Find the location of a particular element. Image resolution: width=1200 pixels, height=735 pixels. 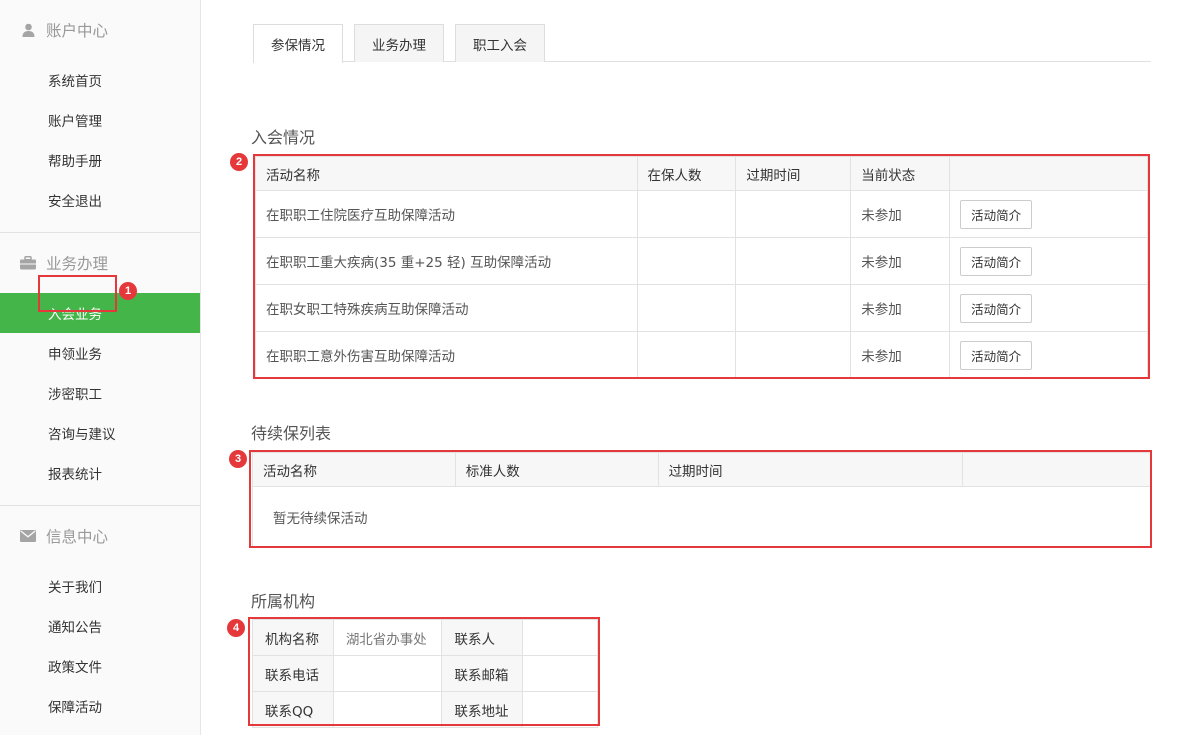

sidebar-item-label: 账户管理 is located at coordinates (75, 122).